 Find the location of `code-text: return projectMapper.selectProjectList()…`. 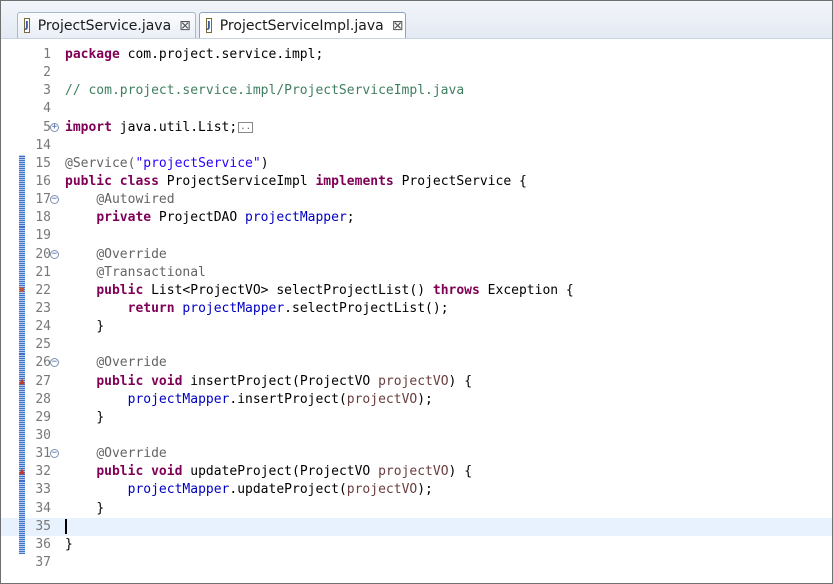

code-text: return projectMapper.selectProjectList()… is located at coordinates (288, 308).